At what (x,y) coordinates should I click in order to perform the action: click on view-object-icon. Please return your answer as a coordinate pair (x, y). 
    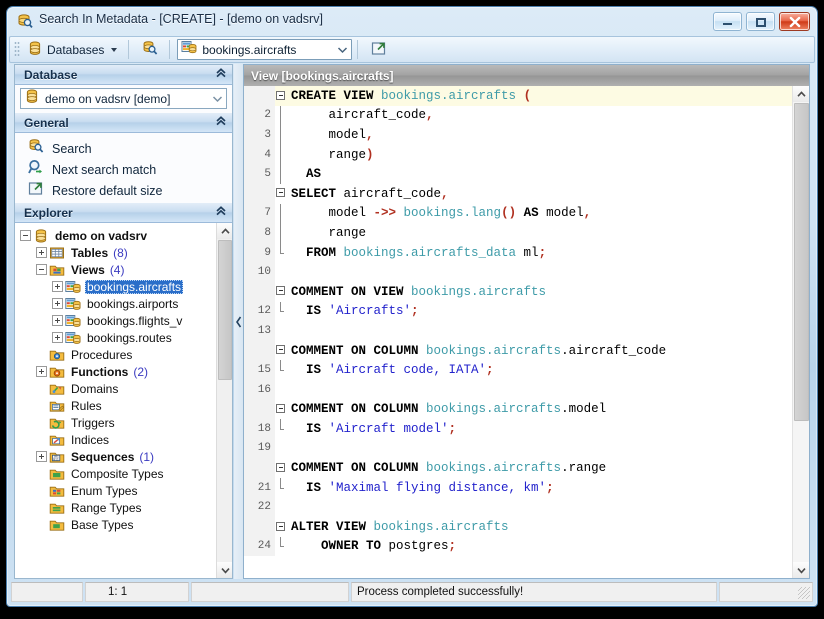
    Looking at the image, I should click on (73, 338).